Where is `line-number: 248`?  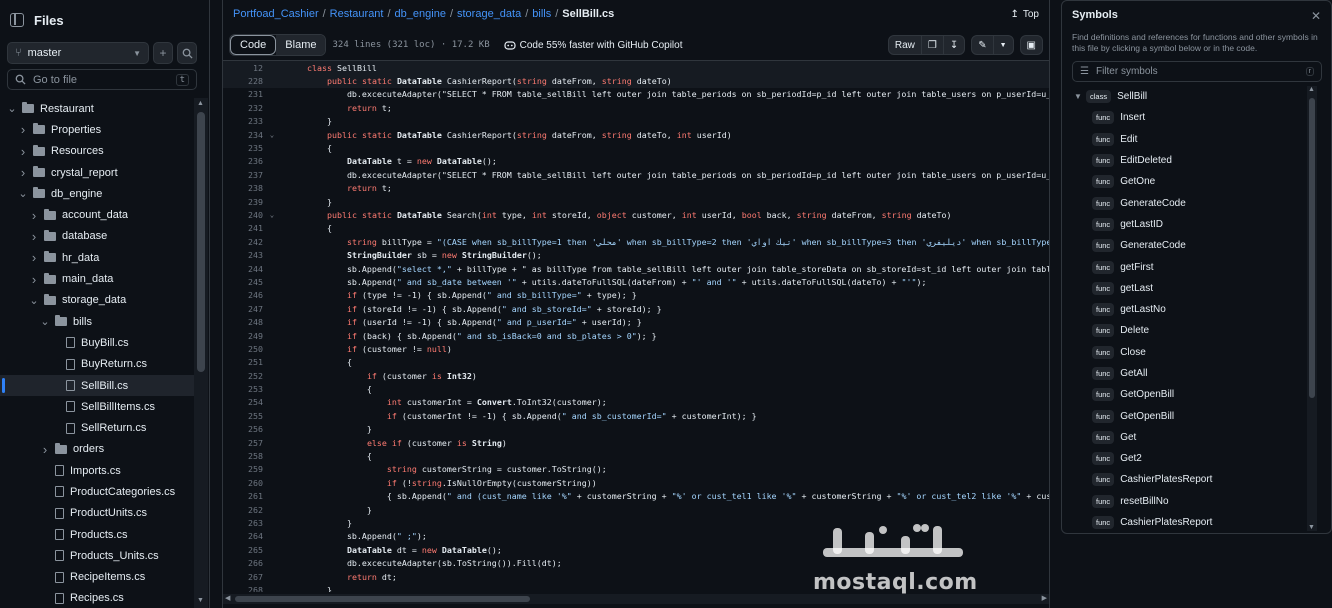
line-number: 248 is located at coordinates (243, 322).